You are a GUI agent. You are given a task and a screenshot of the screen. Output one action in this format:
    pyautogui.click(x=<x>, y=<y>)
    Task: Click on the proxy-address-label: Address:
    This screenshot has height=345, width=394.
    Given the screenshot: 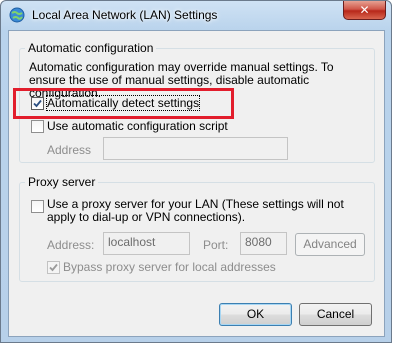 What is the action you would take?
    pyautogui.click(x=71, y=245)
    